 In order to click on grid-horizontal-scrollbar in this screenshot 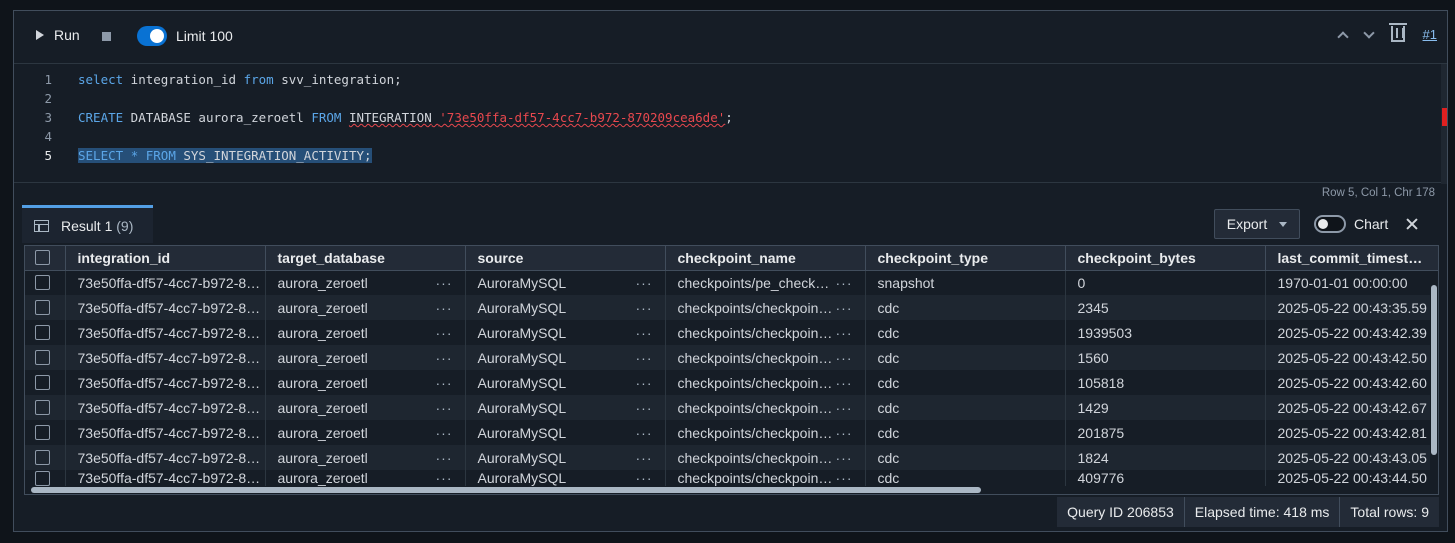, I will do `click(731, 490)`.